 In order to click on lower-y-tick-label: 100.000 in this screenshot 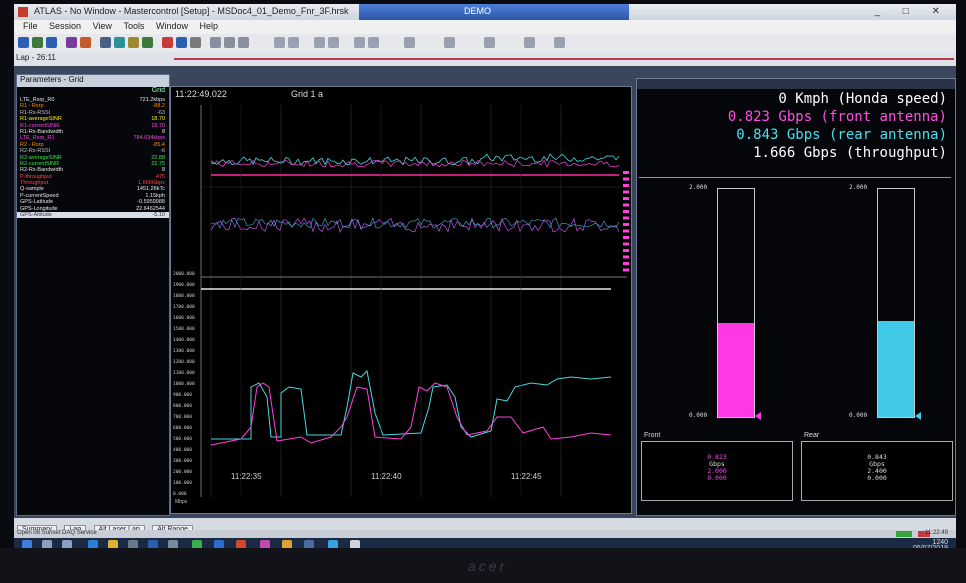, I will do `click(182, 483)`.